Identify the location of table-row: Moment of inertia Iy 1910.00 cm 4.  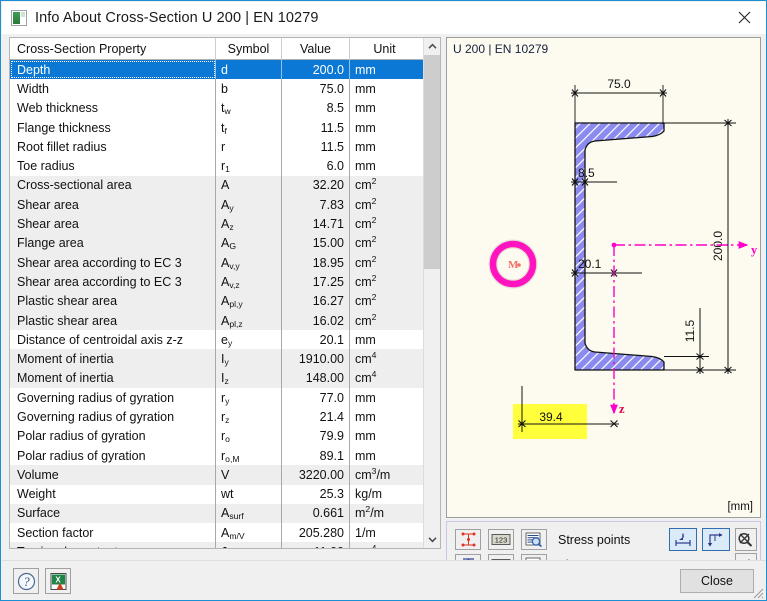
(216, 359).